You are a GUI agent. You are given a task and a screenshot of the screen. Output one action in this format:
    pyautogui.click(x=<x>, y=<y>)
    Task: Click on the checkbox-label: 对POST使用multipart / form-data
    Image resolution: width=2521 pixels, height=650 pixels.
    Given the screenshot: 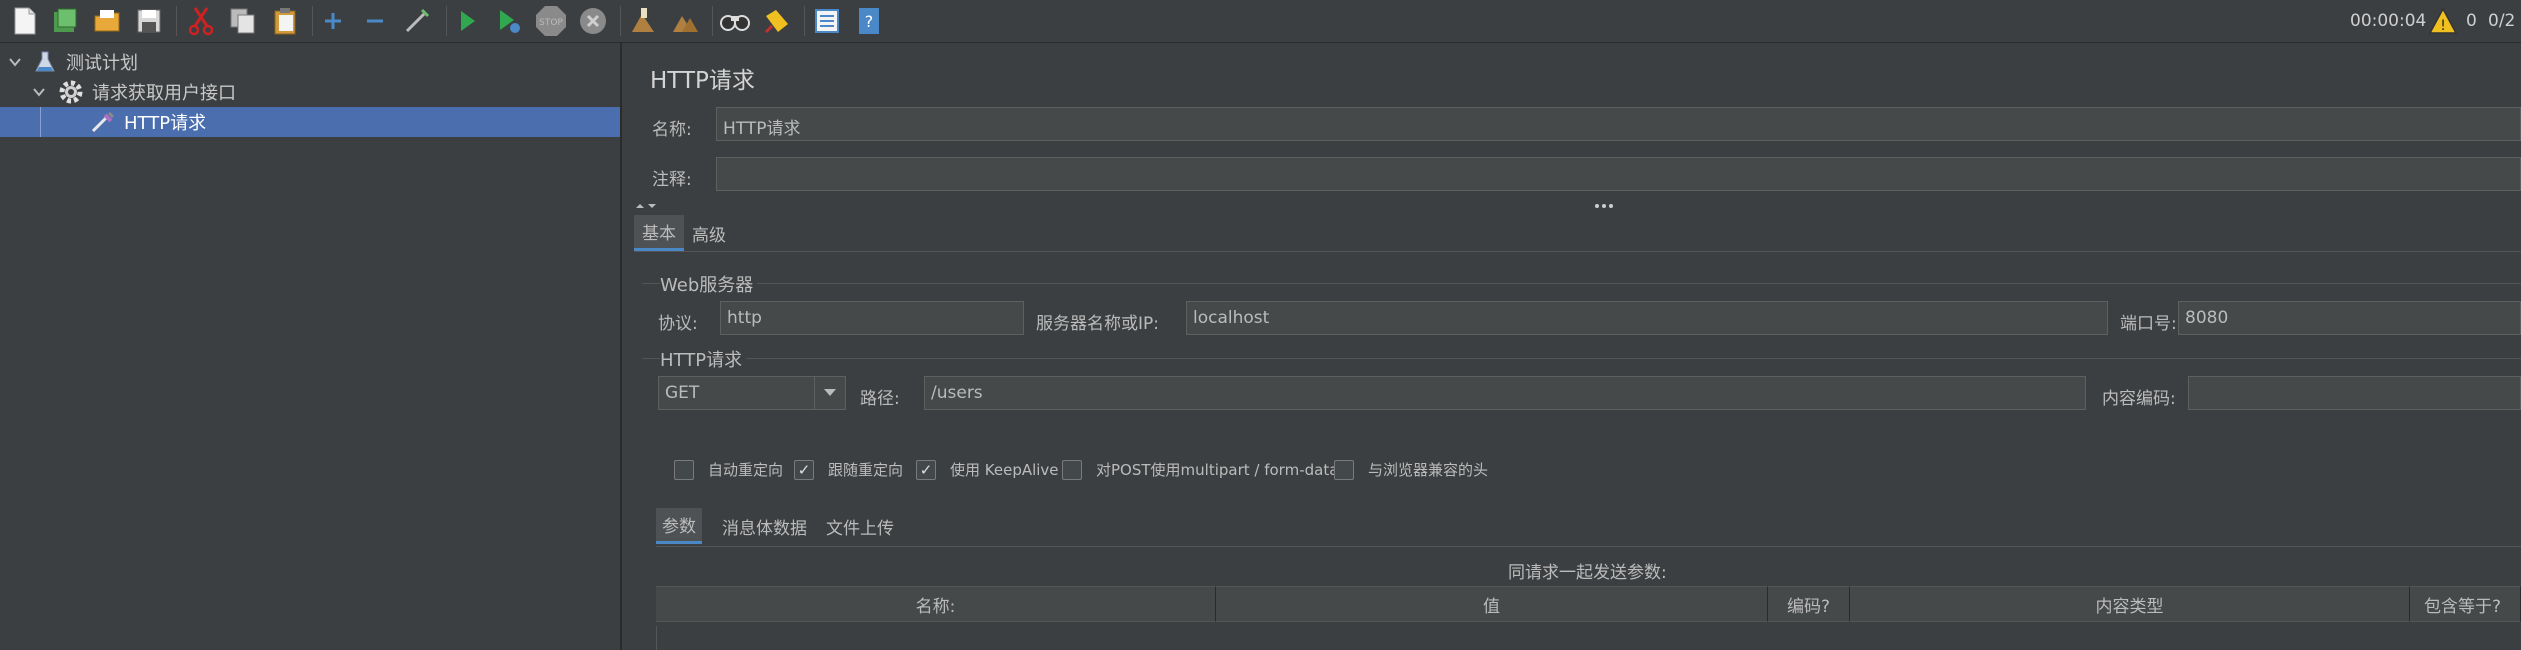 What is the action you would take?
    pyautogui.click(x=1217, y=470)
    